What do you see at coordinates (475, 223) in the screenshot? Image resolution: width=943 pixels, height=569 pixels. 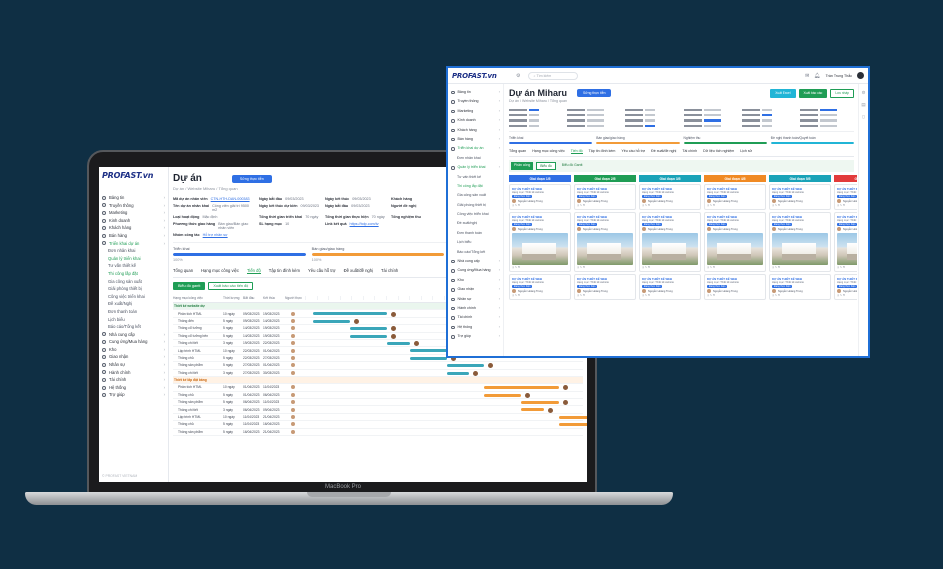 I see `sidebar-item: Đề xuất/nghị` at bounding box center [475, 223].